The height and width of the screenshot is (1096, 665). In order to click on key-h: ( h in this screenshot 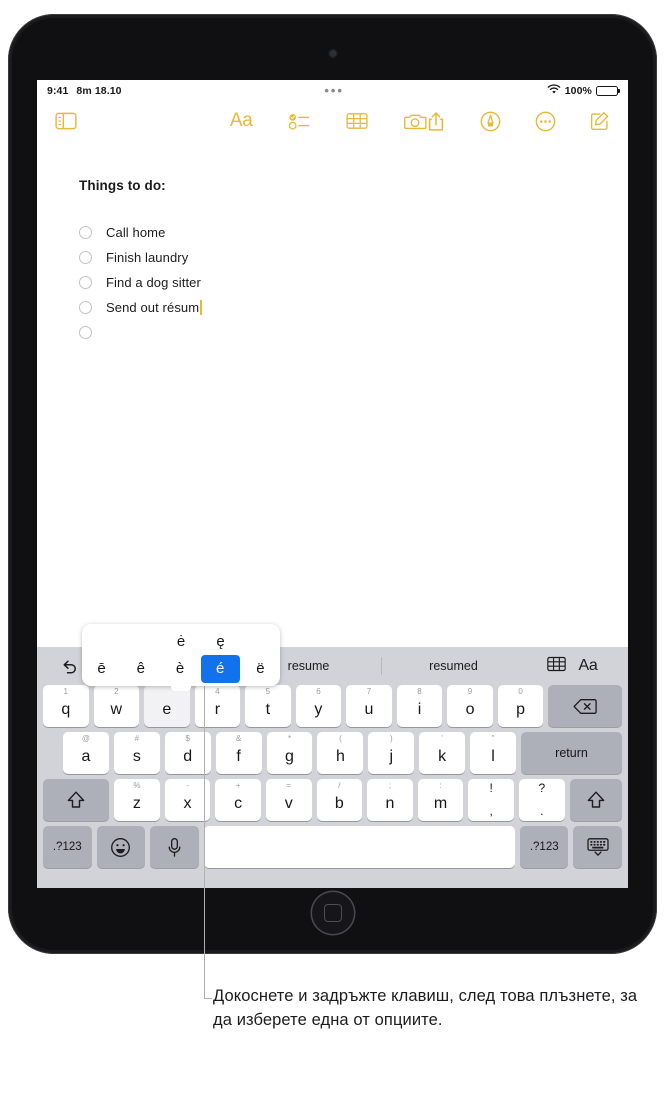, I will do `click(340, 753)`.